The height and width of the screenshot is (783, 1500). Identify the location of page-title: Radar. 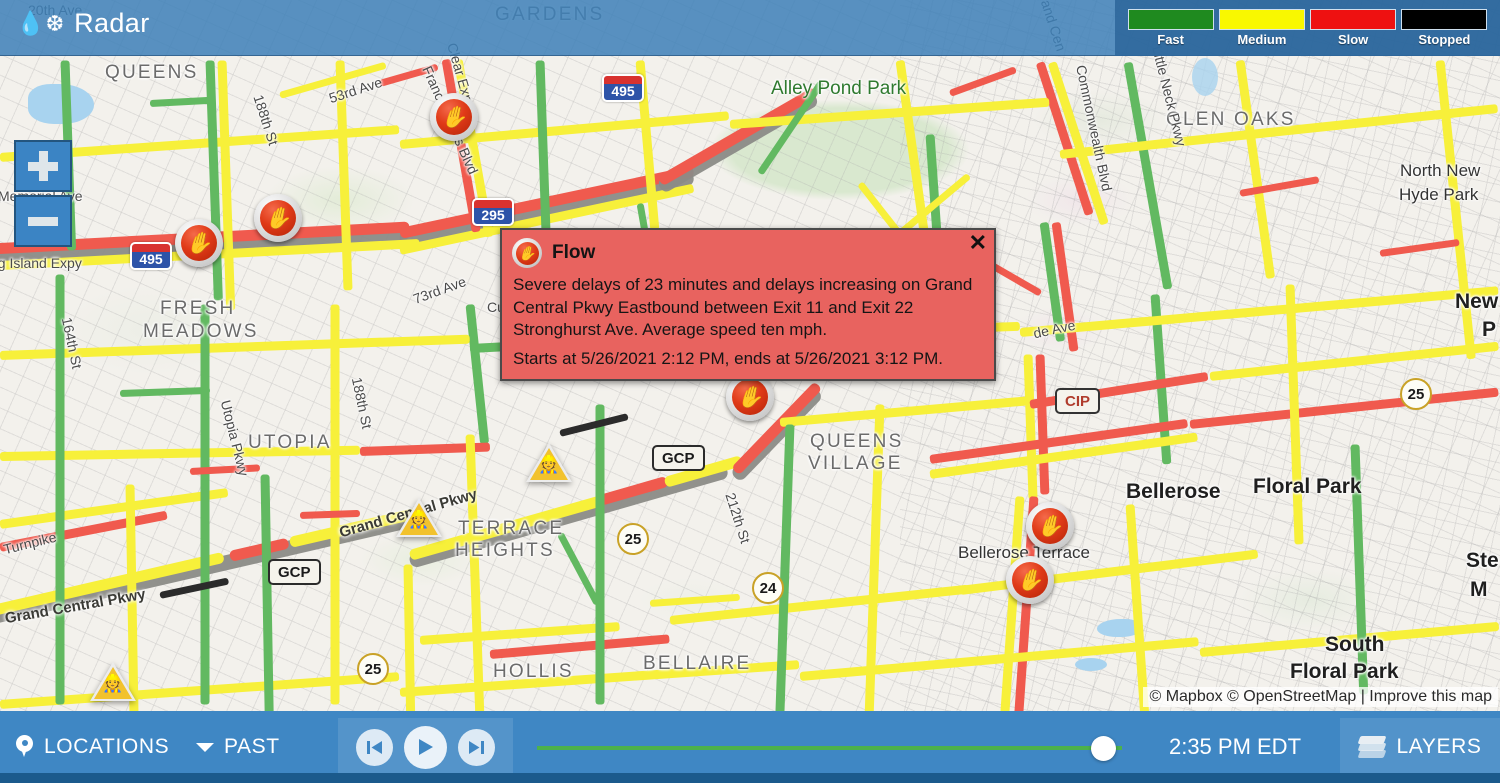
(112, 23).